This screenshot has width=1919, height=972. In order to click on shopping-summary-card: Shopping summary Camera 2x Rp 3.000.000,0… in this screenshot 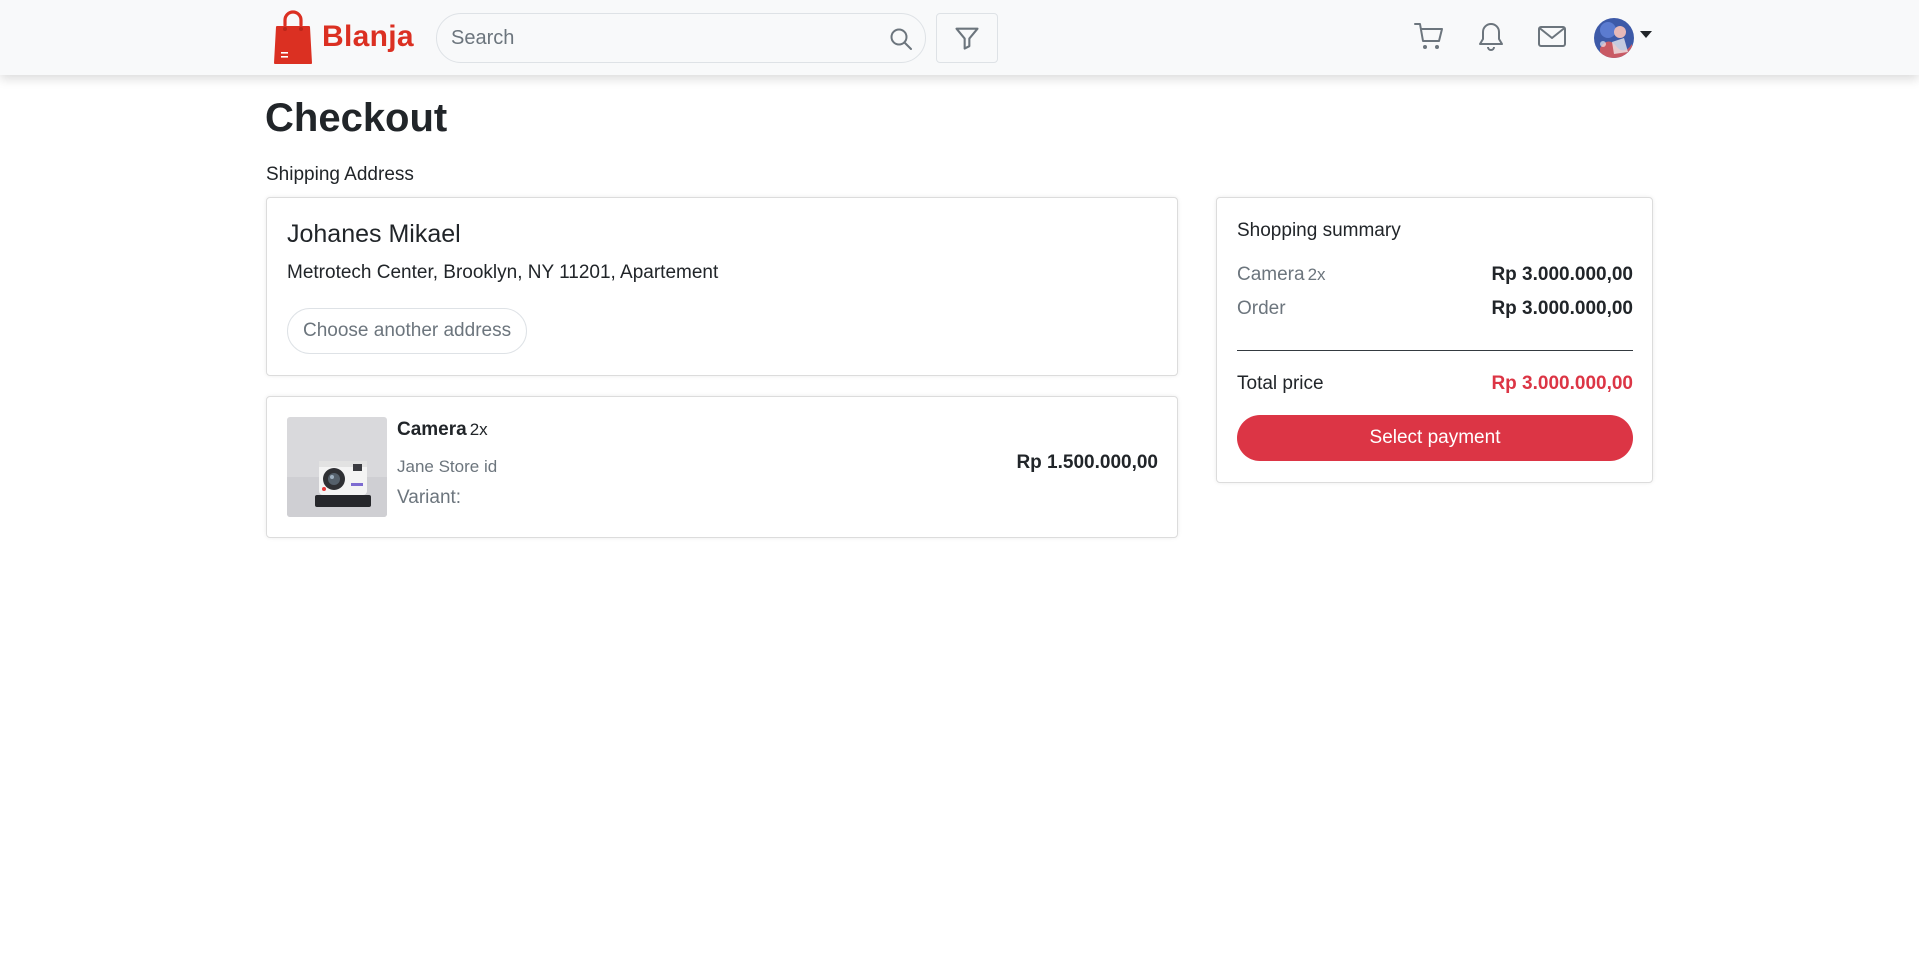, I will do `click(1434, 340)`.